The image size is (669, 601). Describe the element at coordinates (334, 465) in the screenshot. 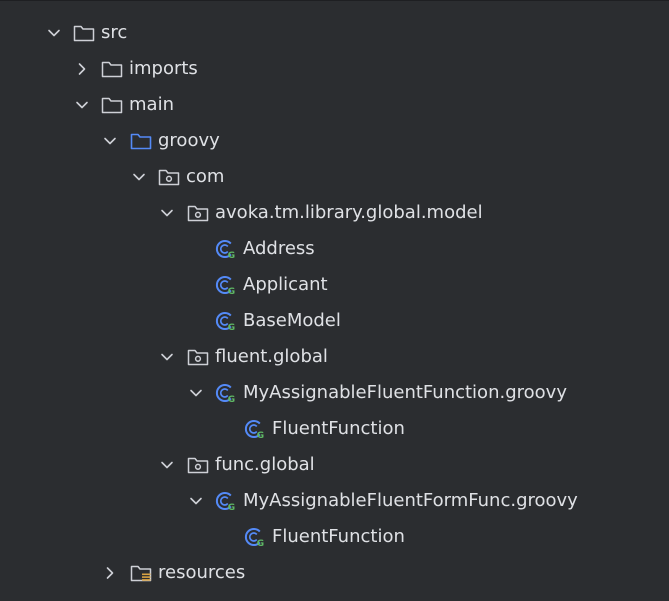

I see `tree-item-func-global-package: func.global` at that location.